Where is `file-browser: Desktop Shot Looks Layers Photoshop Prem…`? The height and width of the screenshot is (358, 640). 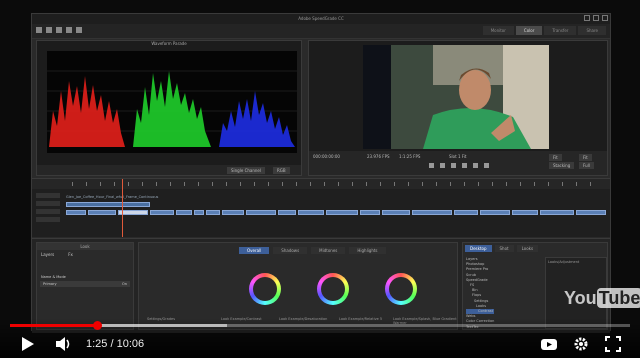
file-browser: Desktop Shot Looks Layers Photoshop Prem… is located at coordinates (535, 286).